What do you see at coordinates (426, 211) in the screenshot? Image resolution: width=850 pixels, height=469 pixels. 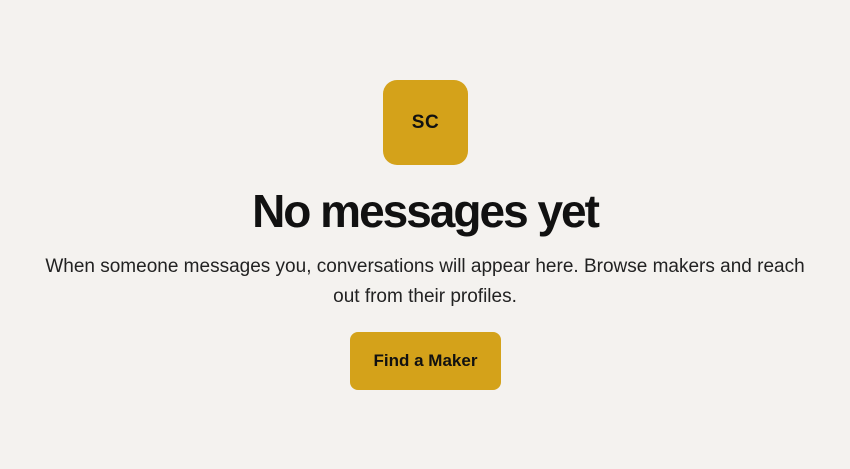 I see `page-title: No messages yet` at bounding box center [426, 211].